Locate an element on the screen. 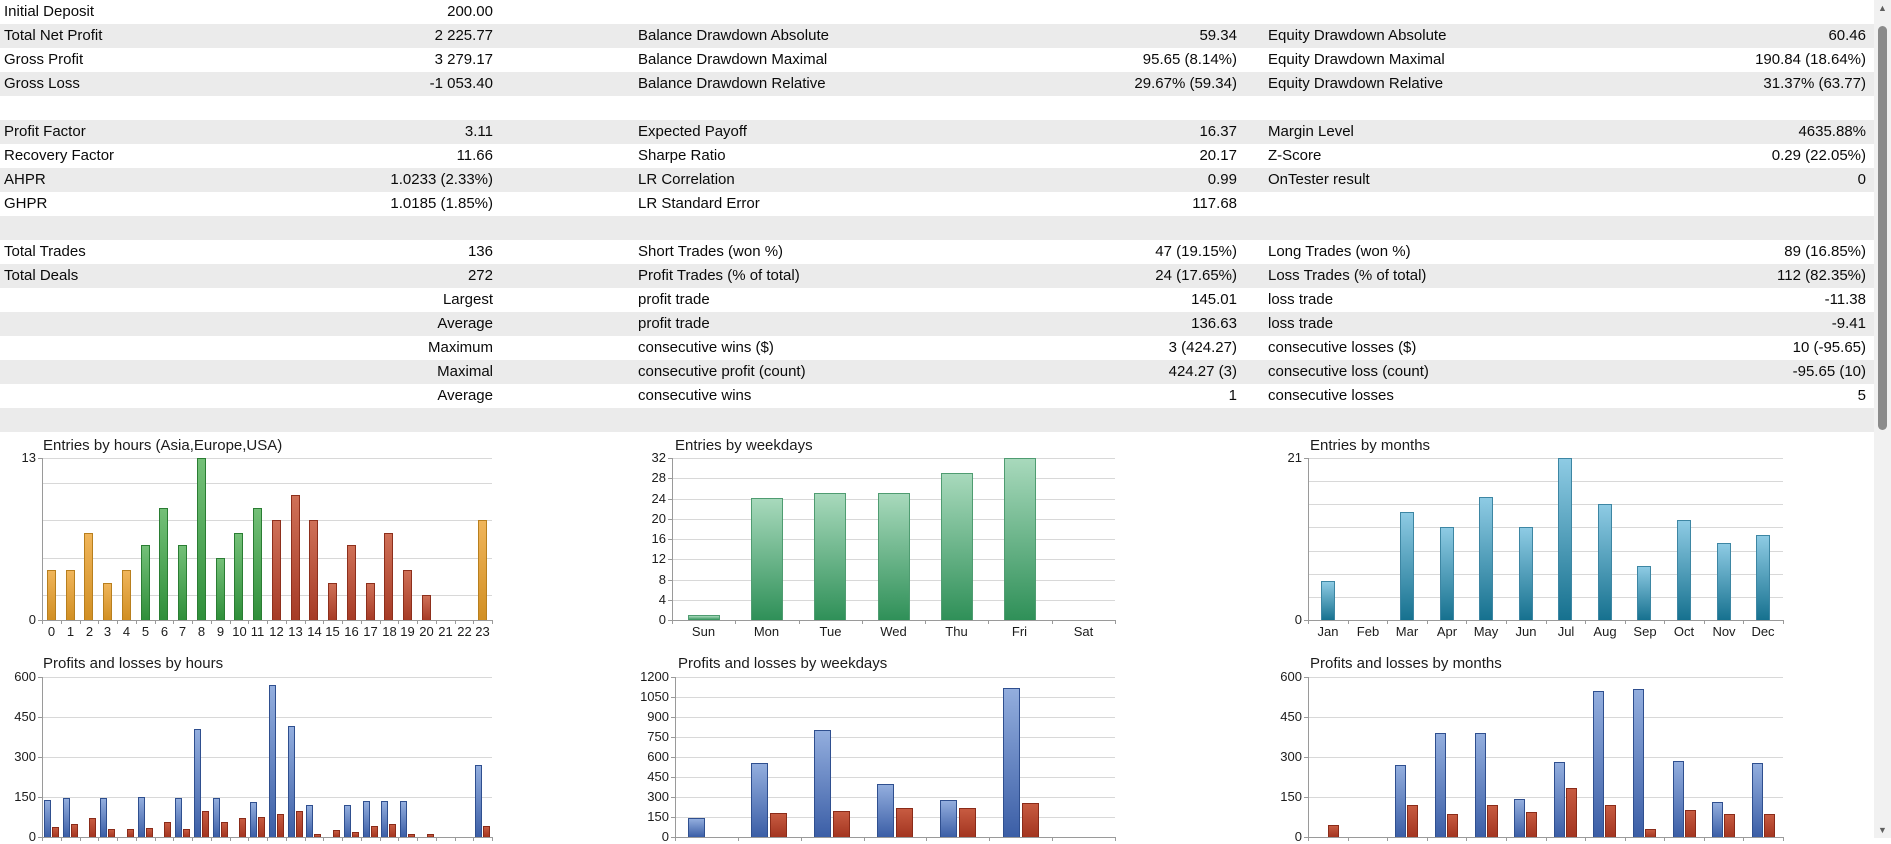  chart-title: Profits and losses by months is located at coordinates (1406, 663).